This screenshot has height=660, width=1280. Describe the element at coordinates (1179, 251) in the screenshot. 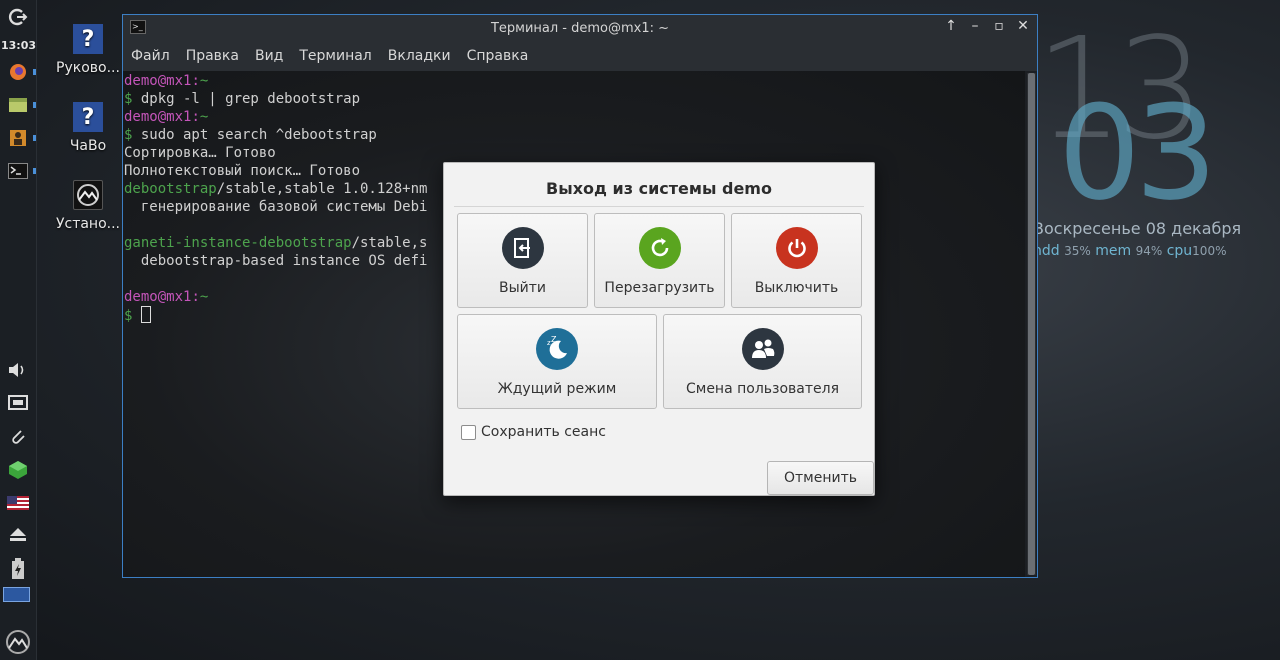

I see `cpu-label: cpu` at that location.